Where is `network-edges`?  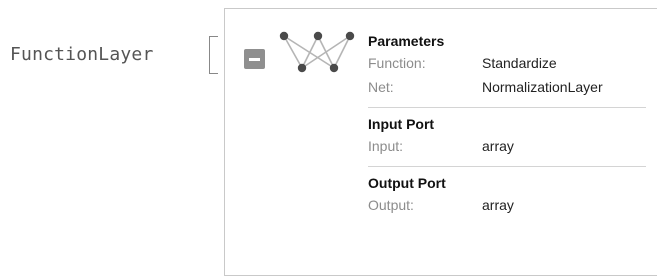
network-edges is located at coordinates (317, 52).